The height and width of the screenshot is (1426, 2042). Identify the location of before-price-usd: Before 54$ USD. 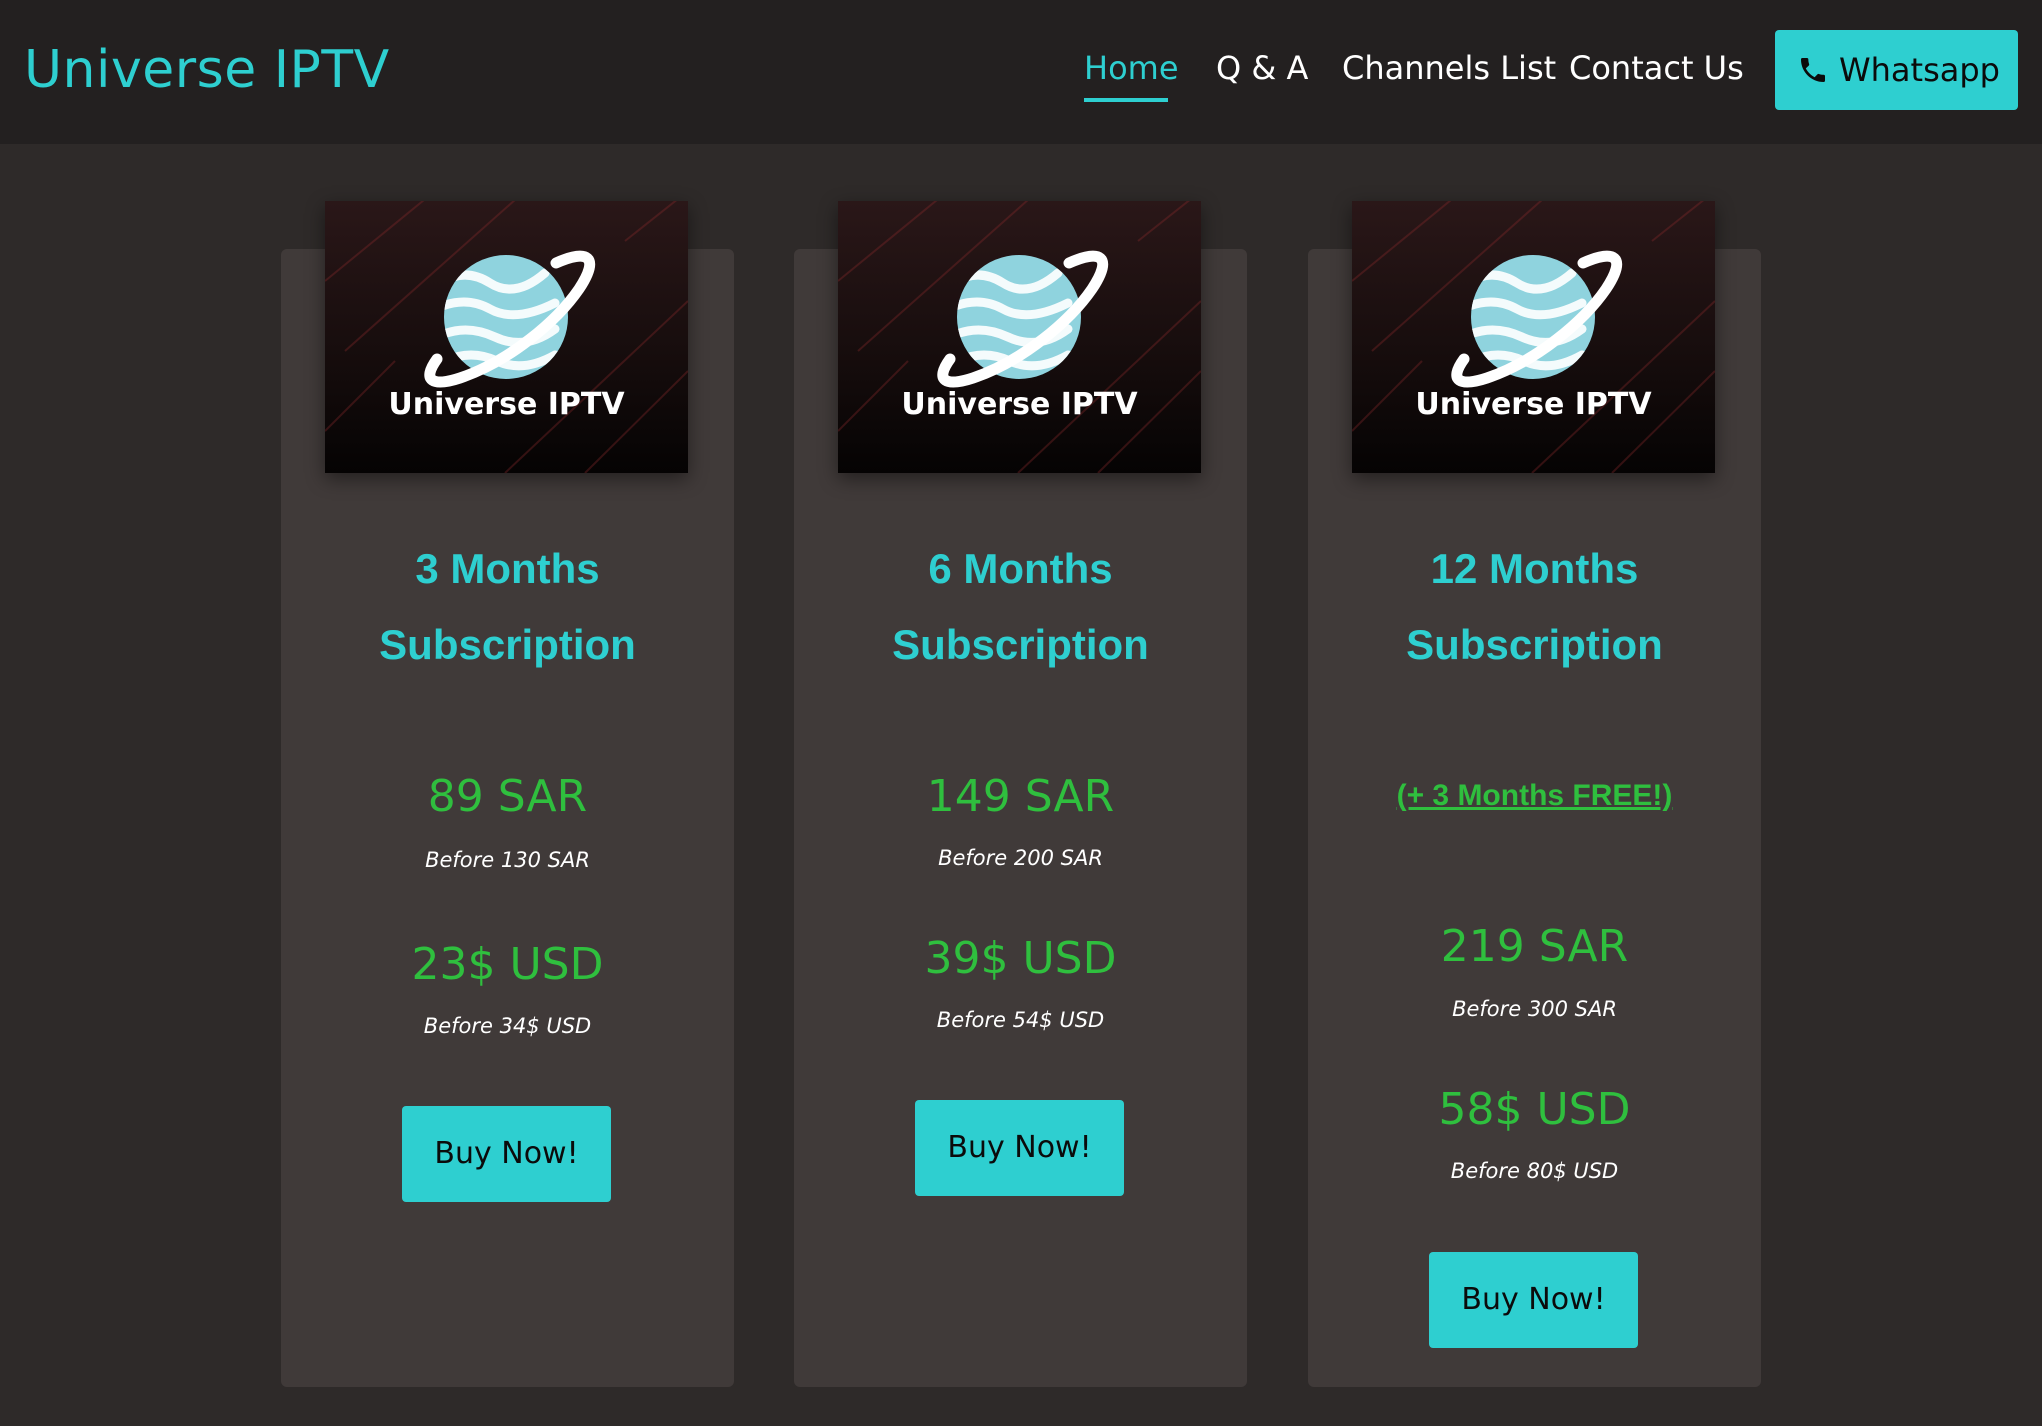
(1020, 1020).